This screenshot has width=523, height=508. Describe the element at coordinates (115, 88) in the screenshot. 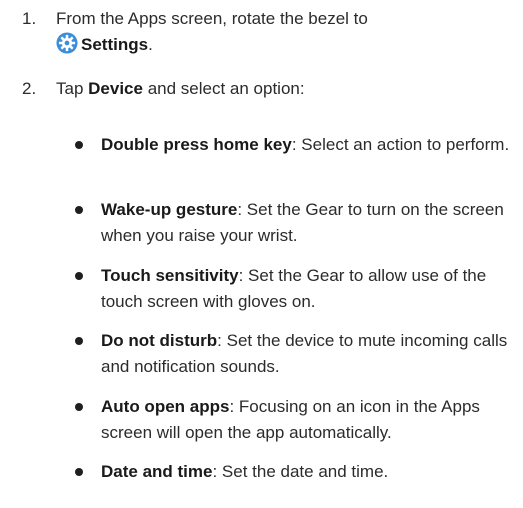

I see `device-label: Device` at that location.